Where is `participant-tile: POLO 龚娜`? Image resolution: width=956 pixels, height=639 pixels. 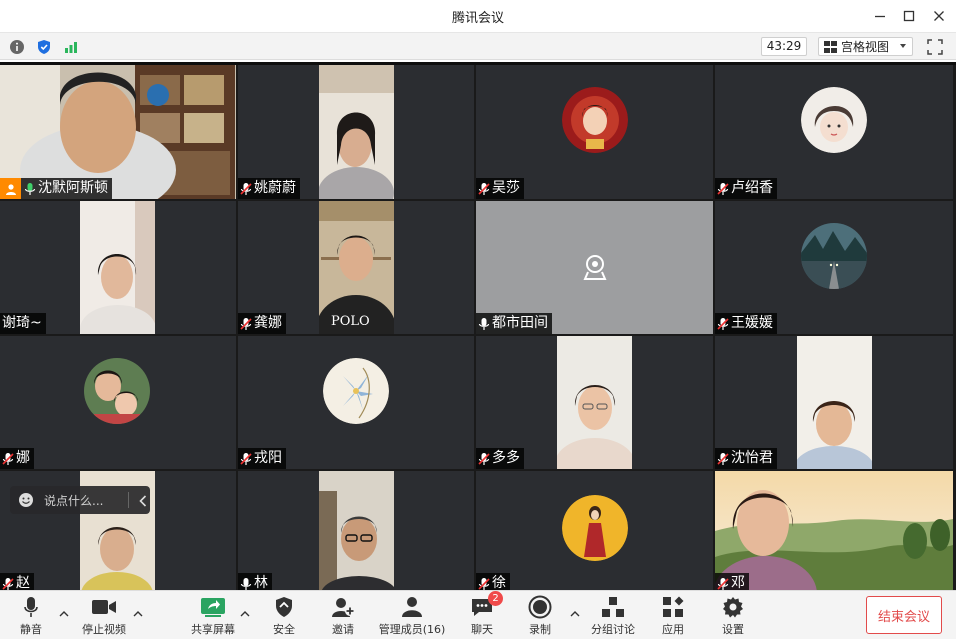
participant-tile: POLO 龚娜 is located at coordinates (356, 267).